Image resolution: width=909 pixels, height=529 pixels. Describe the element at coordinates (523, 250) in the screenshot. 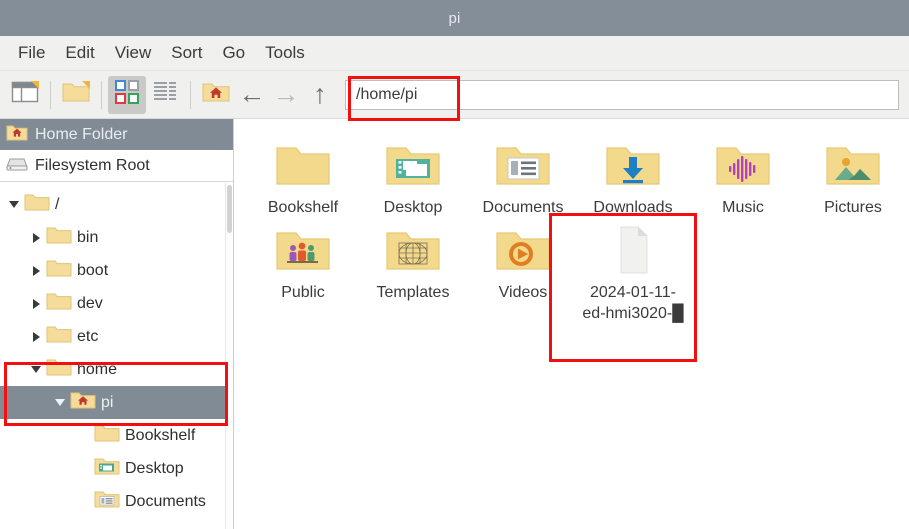

I see `videos-folder-icon` at that location.